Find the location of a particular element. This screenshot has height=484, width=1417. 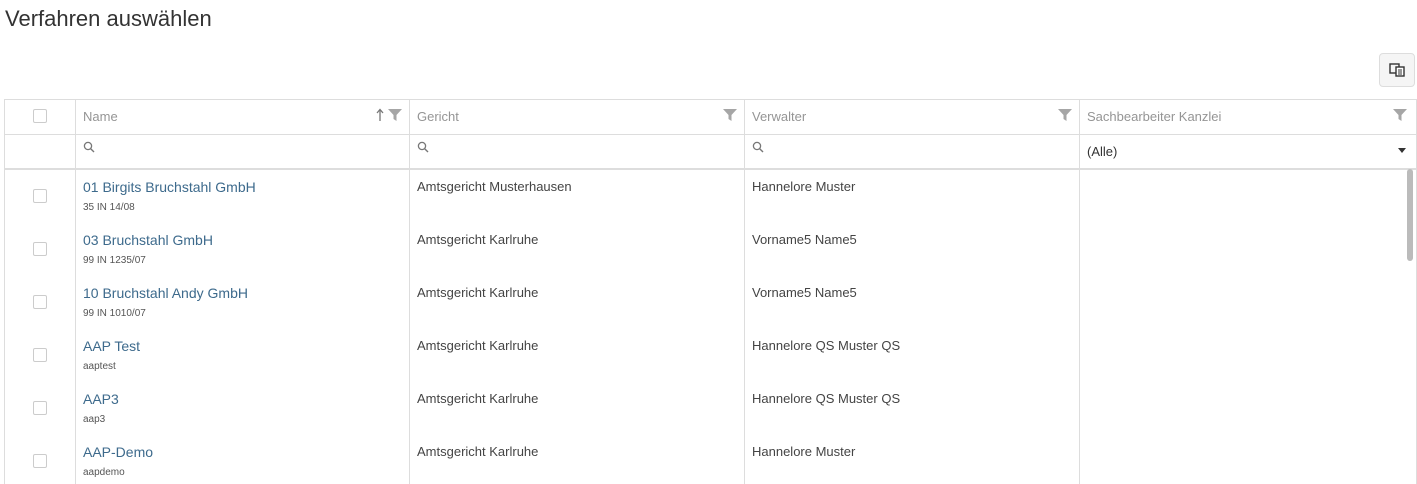

header-select-cell is located at coordinates (40, 117).